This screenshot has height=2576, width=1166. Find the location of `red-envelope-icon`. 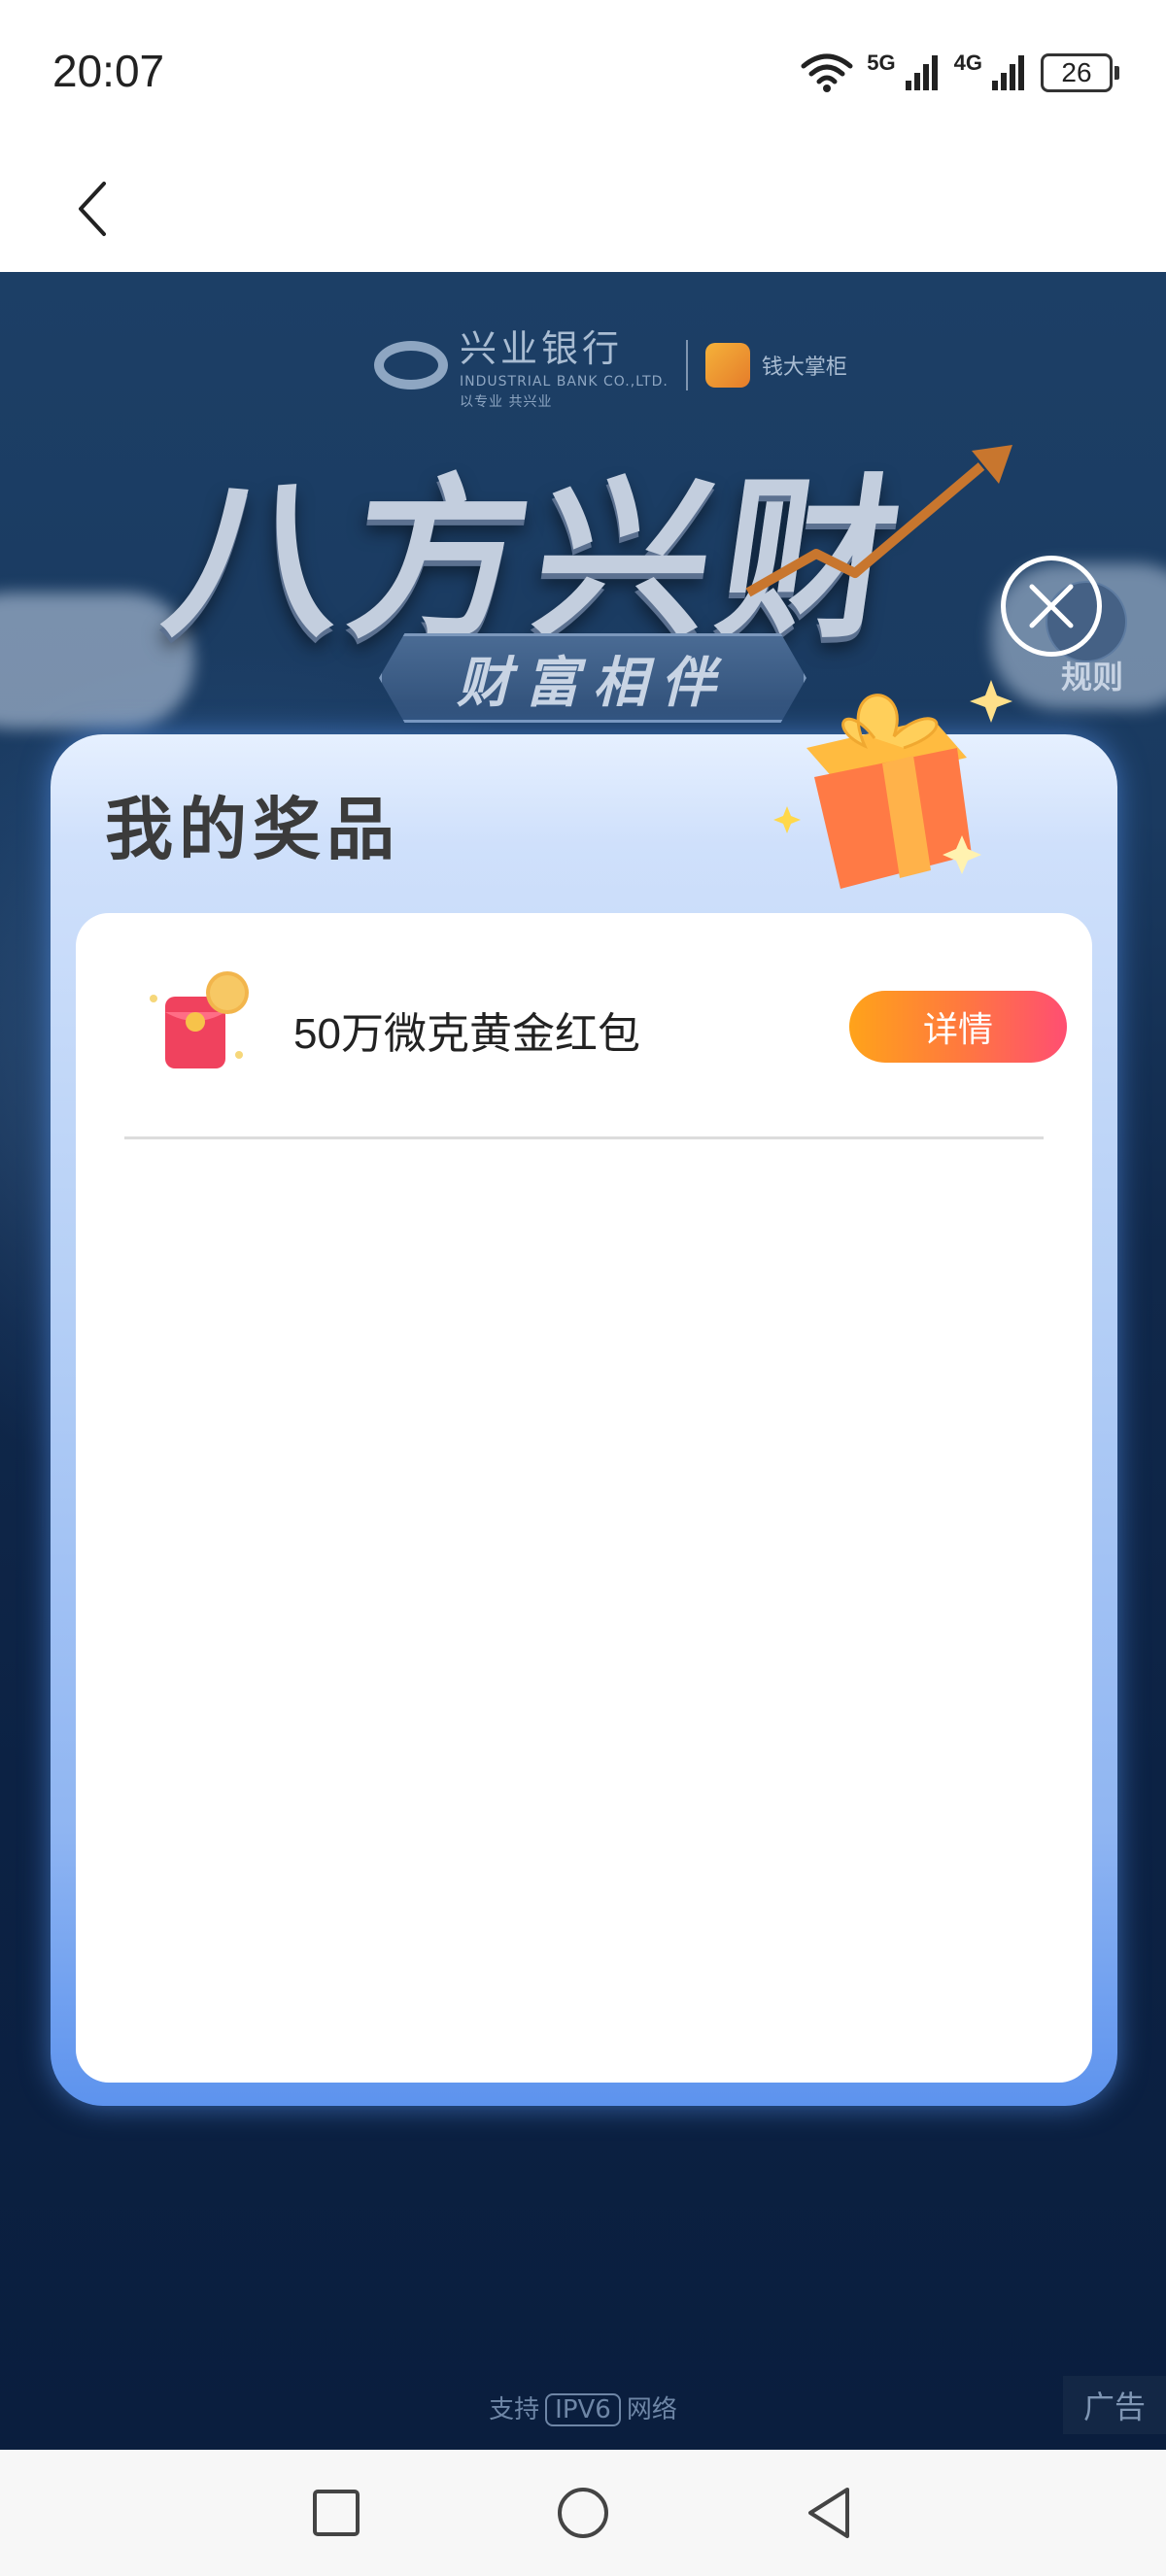

red-envelope-icon is located at coordinates (199, 1022).